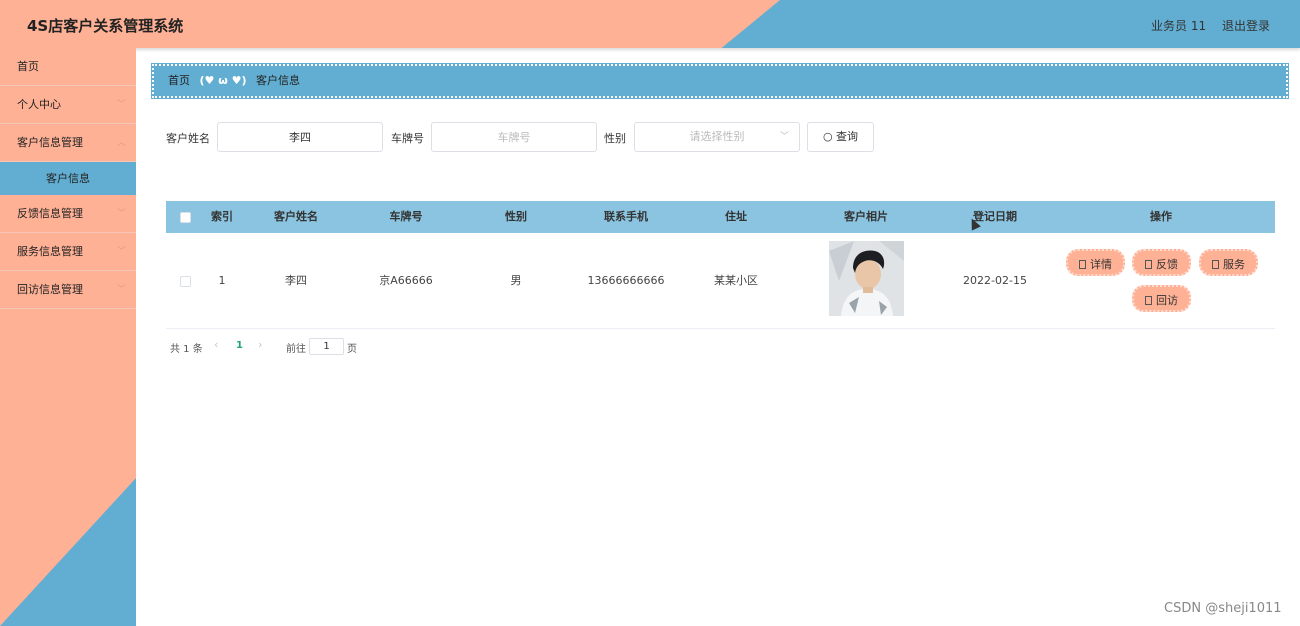  I want to click on portrait-image, so click(866, 278).